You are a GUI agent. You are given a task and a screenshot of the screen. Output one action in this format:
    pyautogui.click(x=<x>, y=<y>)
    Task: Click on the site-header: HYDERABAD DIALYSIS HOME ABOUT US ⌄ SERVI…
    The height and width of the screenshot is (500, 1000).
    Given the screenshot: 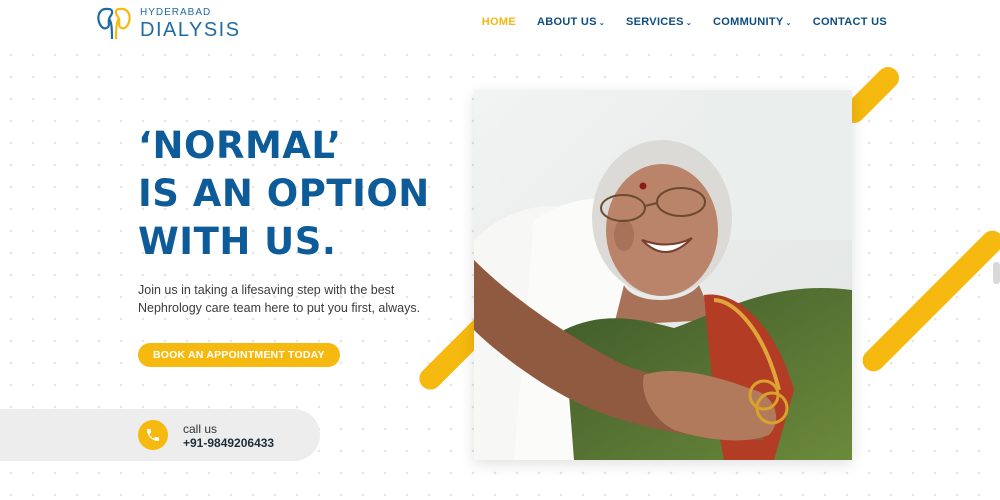 What is the action you would take?
    pyautogui.click(x=500, y=23)
    